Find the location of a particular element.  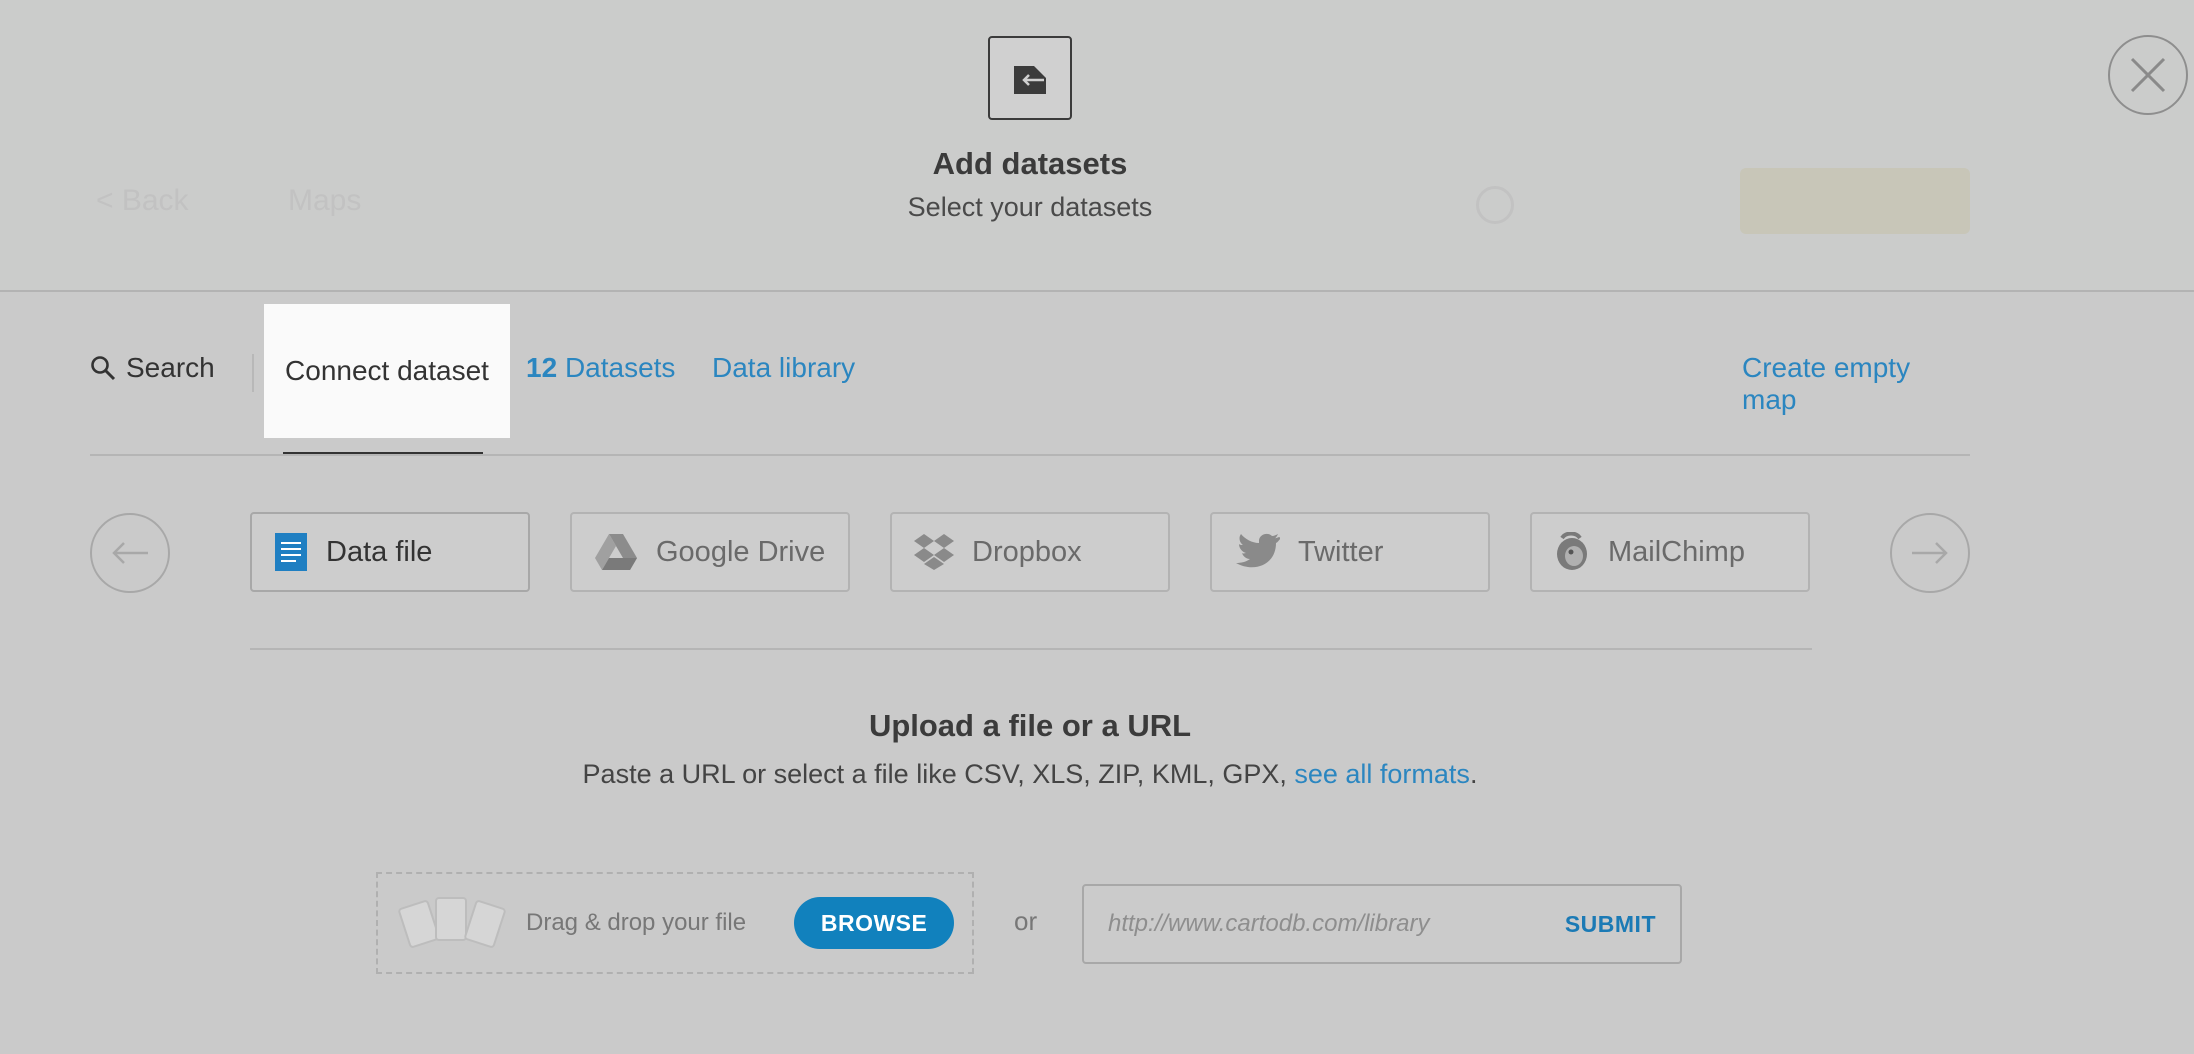

carousel-divider is located at coordinates (1031, 649).